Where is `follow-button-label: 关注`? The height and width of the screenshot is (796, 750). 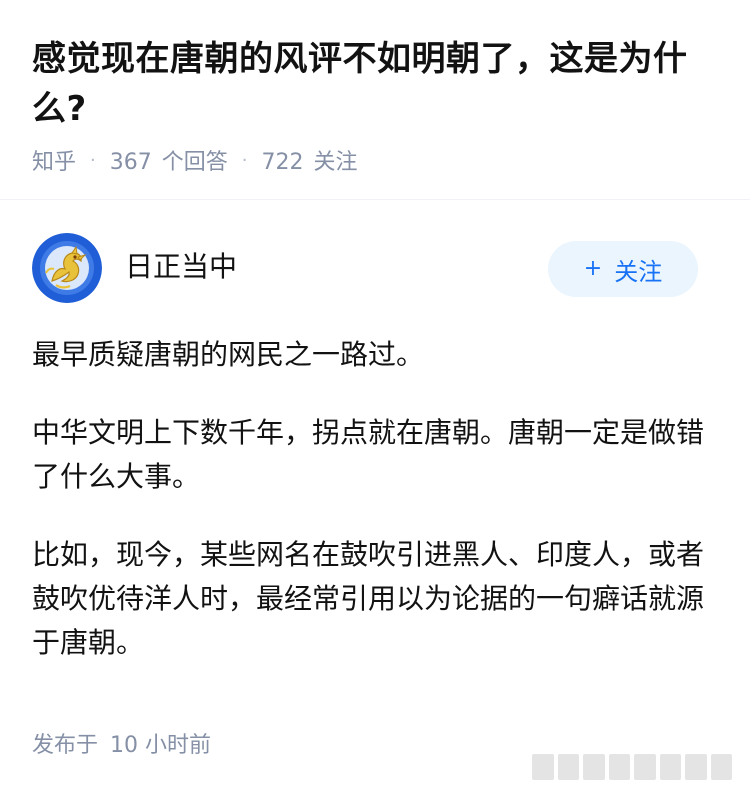 follow-button-label: 关注 is located at coordinates (638, 271).